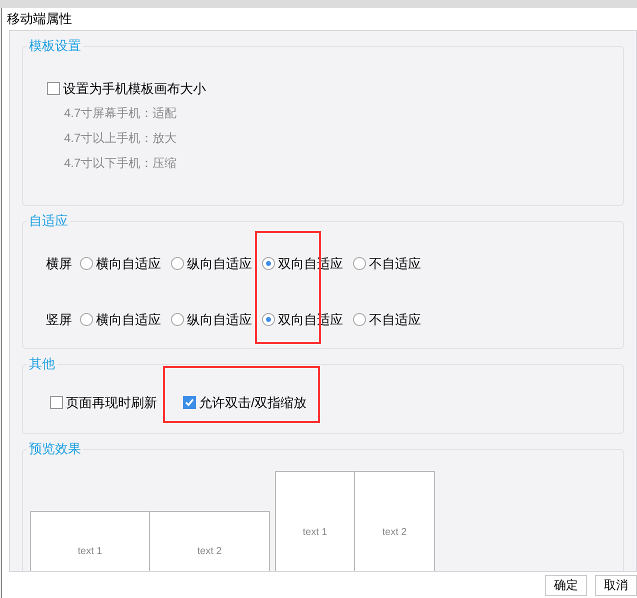 Image resolution: width=637 pixels, height=598 pixels. What do you see at coordinates (90, 541) in the screenshot?
I see `landscape-preview-cell: text 1` at bounding box center [90, 541].